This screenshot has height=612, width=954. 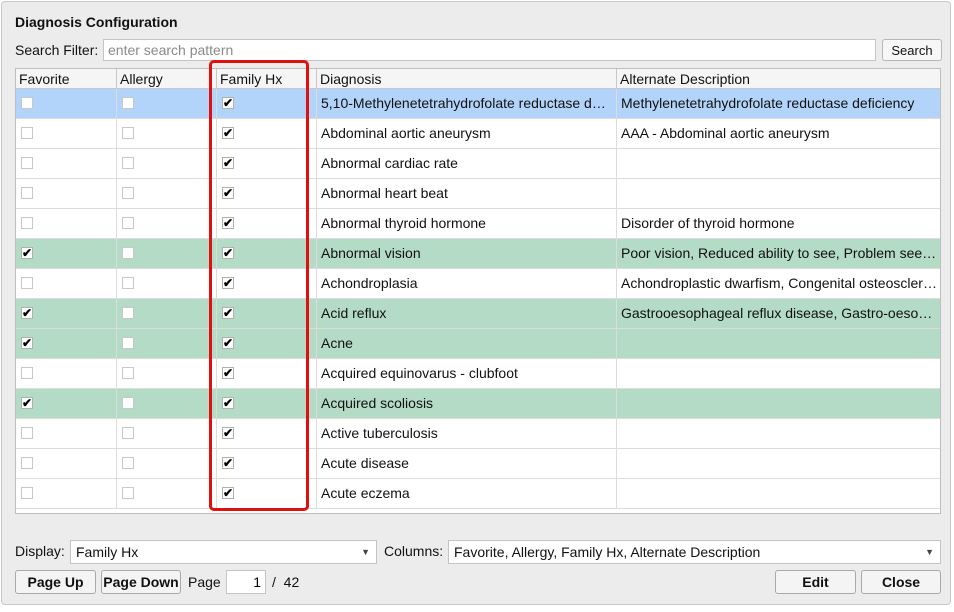 What do you see at coordinates (478, 164) in the screenshot?
I see `table-row: ✔ Abnormal cardiac rate` at bounding box center [478, 164].